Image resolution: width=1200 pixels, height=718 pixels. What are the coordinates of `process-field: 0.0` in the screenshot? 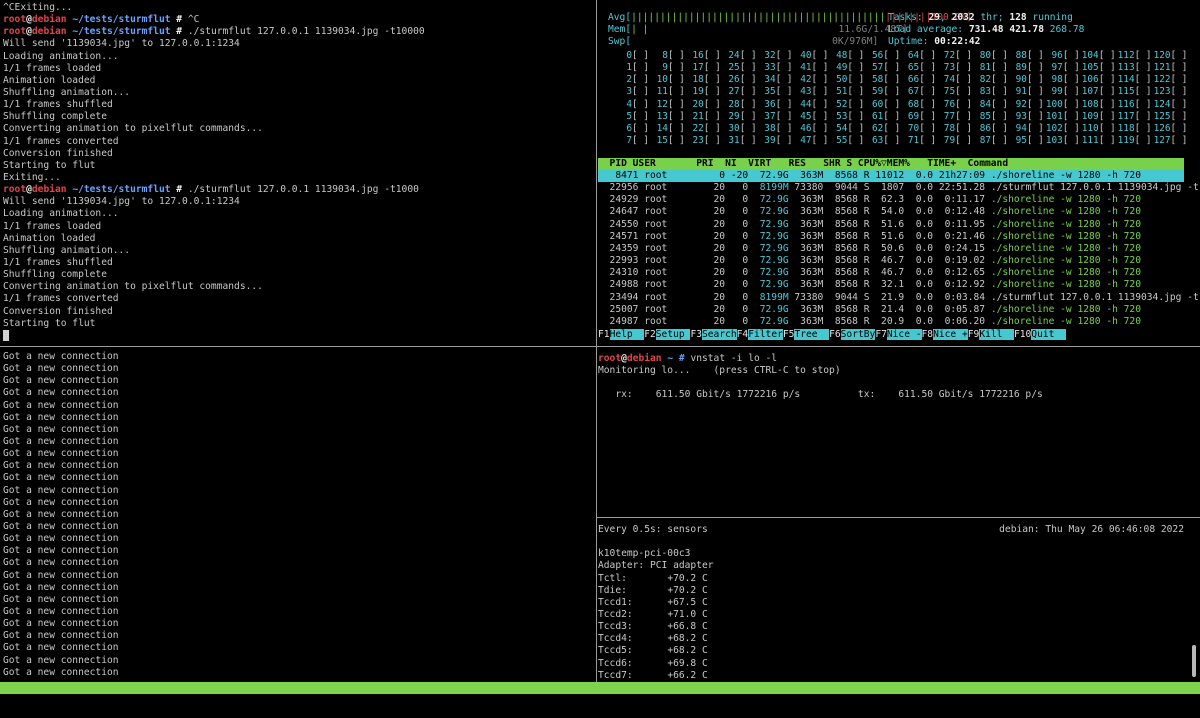 It's located at (924, 236).